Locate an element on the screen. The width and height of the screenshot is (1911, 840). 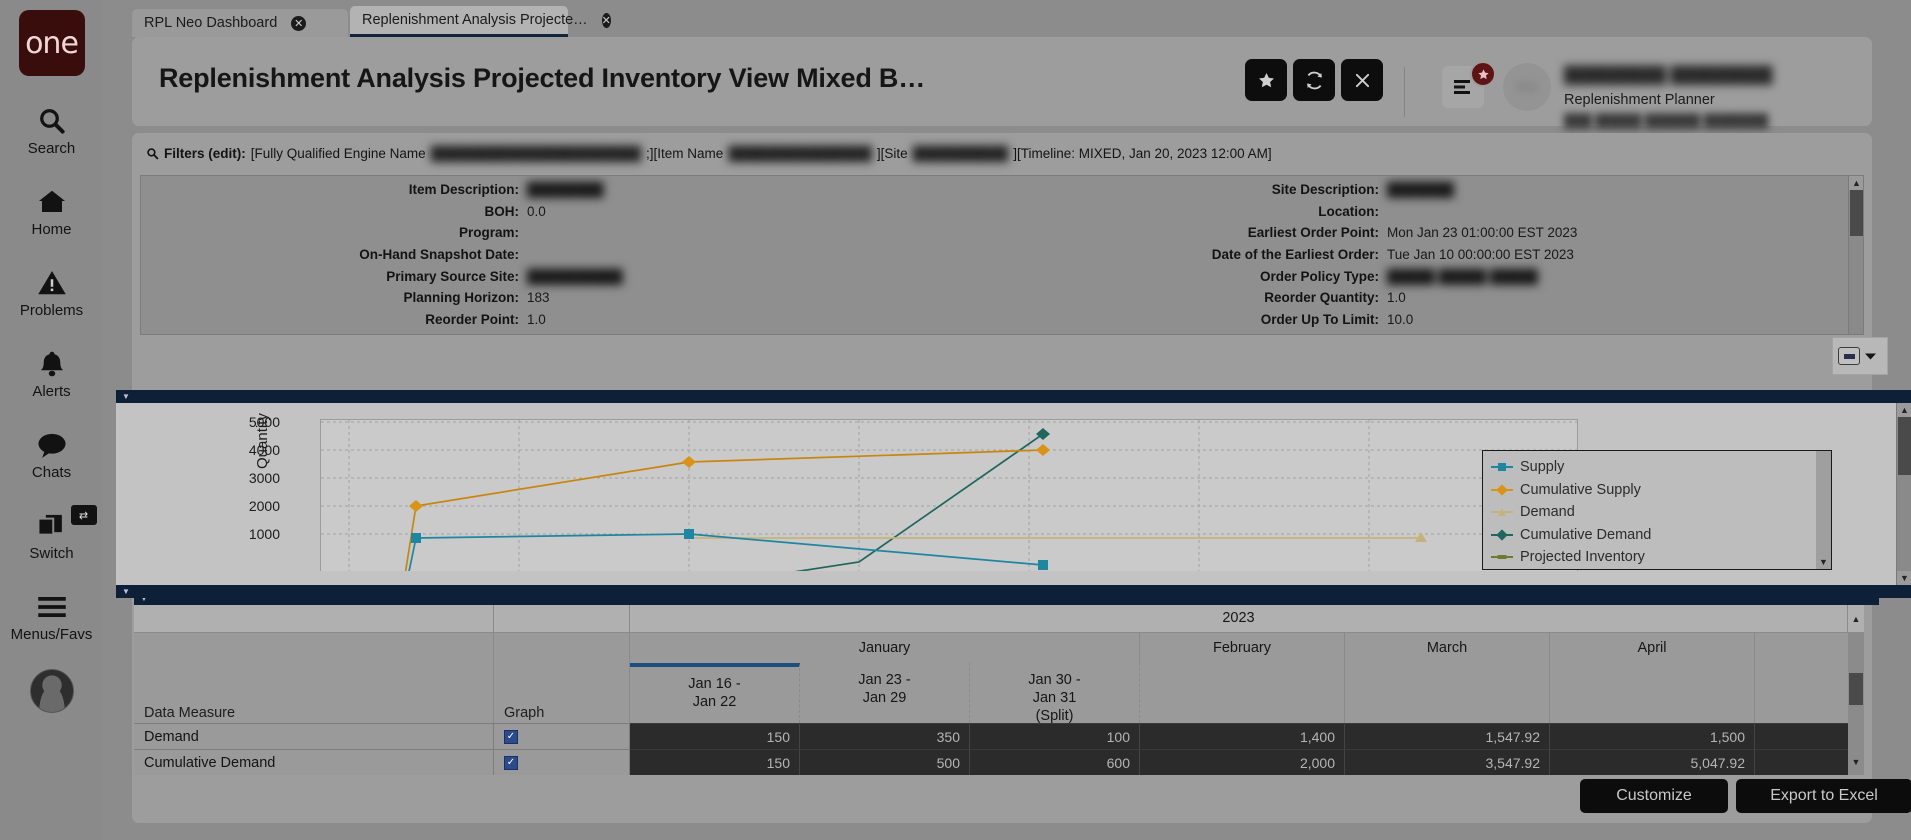
detail-row: Primary Source Site: ██████████ is located at coordinates (571, 280).